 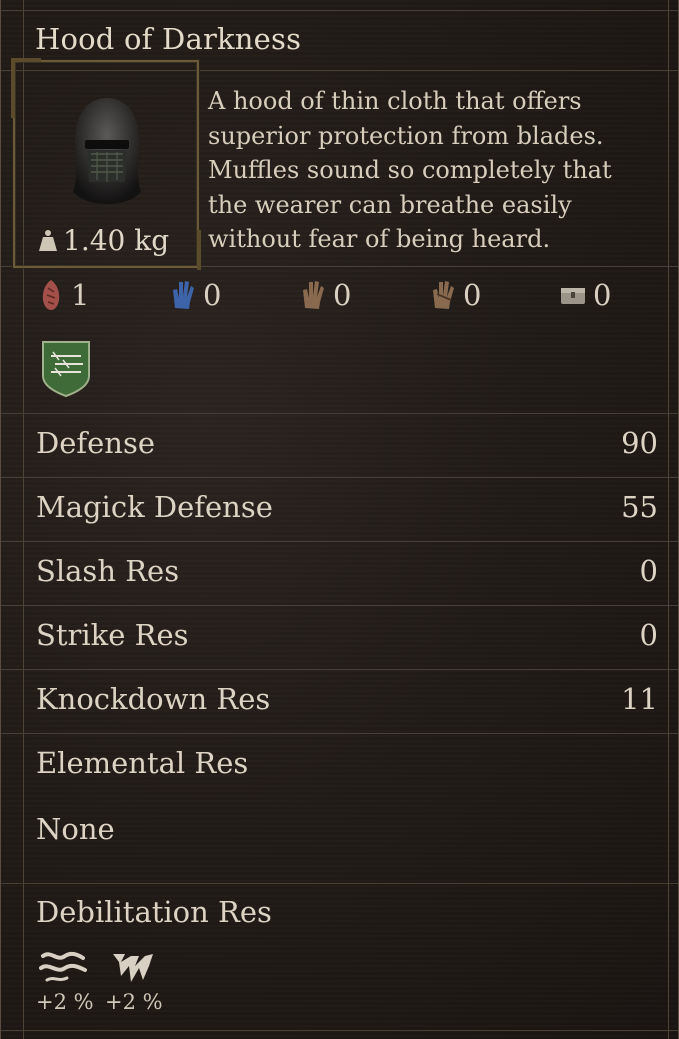 What do you see at coordinates (410, 170) in the screenshot?
I see `description-line: Muffles sound so completely that` at bounding box center [410, 170].